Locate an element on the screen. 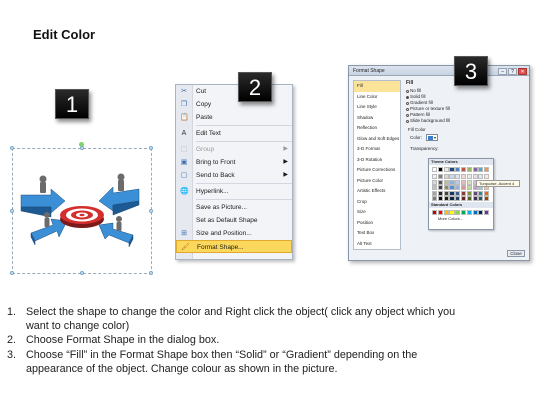 This screenshot has width=560, height=420. nav-item-artistic-effects: Artistic Effects is located at coordinates (377, 191).